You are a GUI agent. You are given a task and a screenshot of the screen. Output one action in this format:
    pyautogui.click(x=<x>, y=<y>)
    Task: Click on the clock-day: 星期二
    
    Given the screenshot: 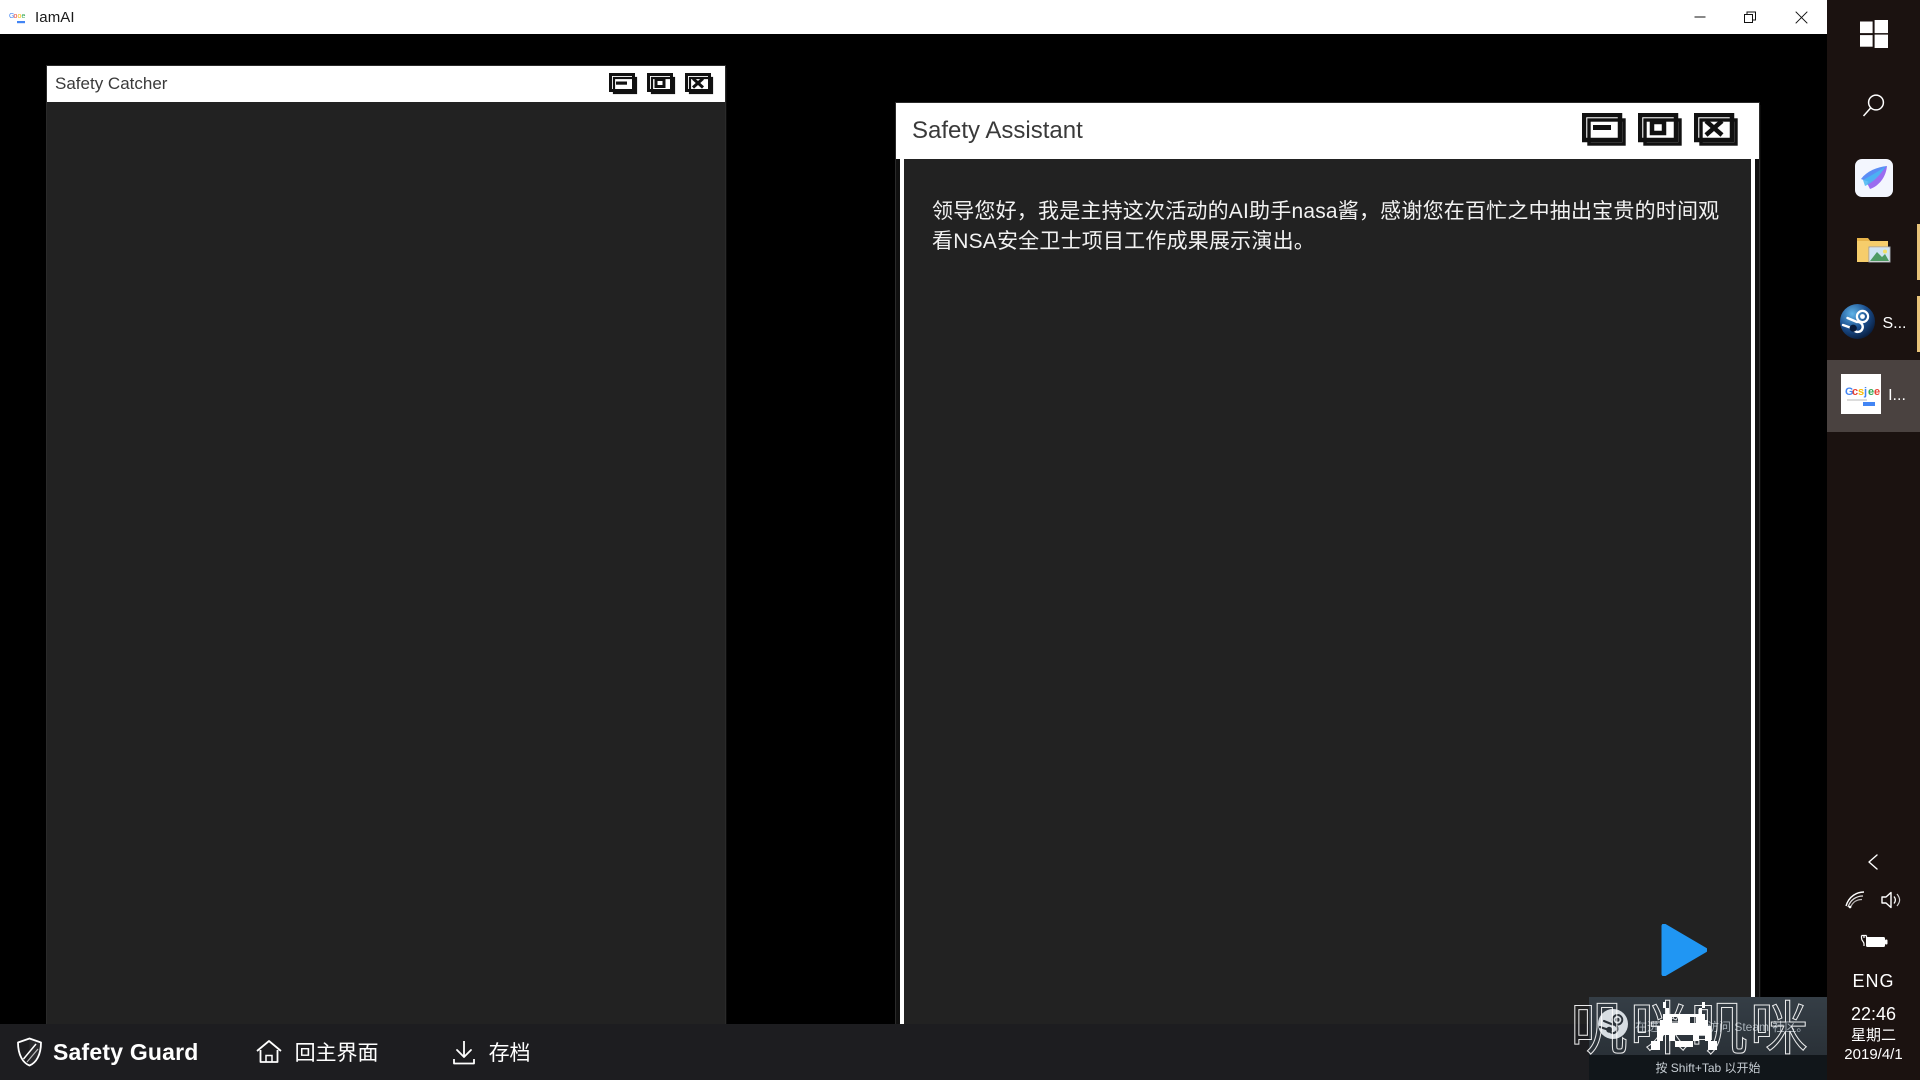 What is the action you would take?
    pyautogui.click(x=1873, y=1035)
    